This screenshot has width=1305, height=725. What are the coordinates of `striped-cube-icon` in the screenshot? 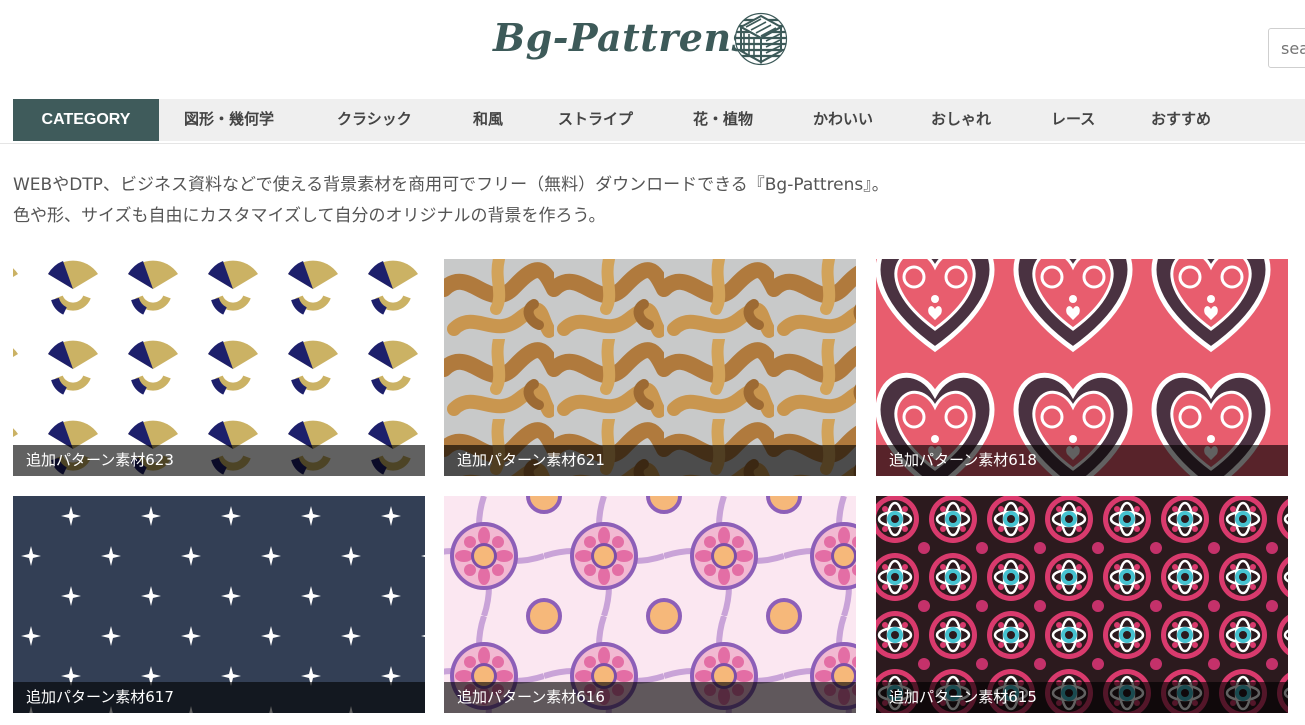 It's located at (761, 39).